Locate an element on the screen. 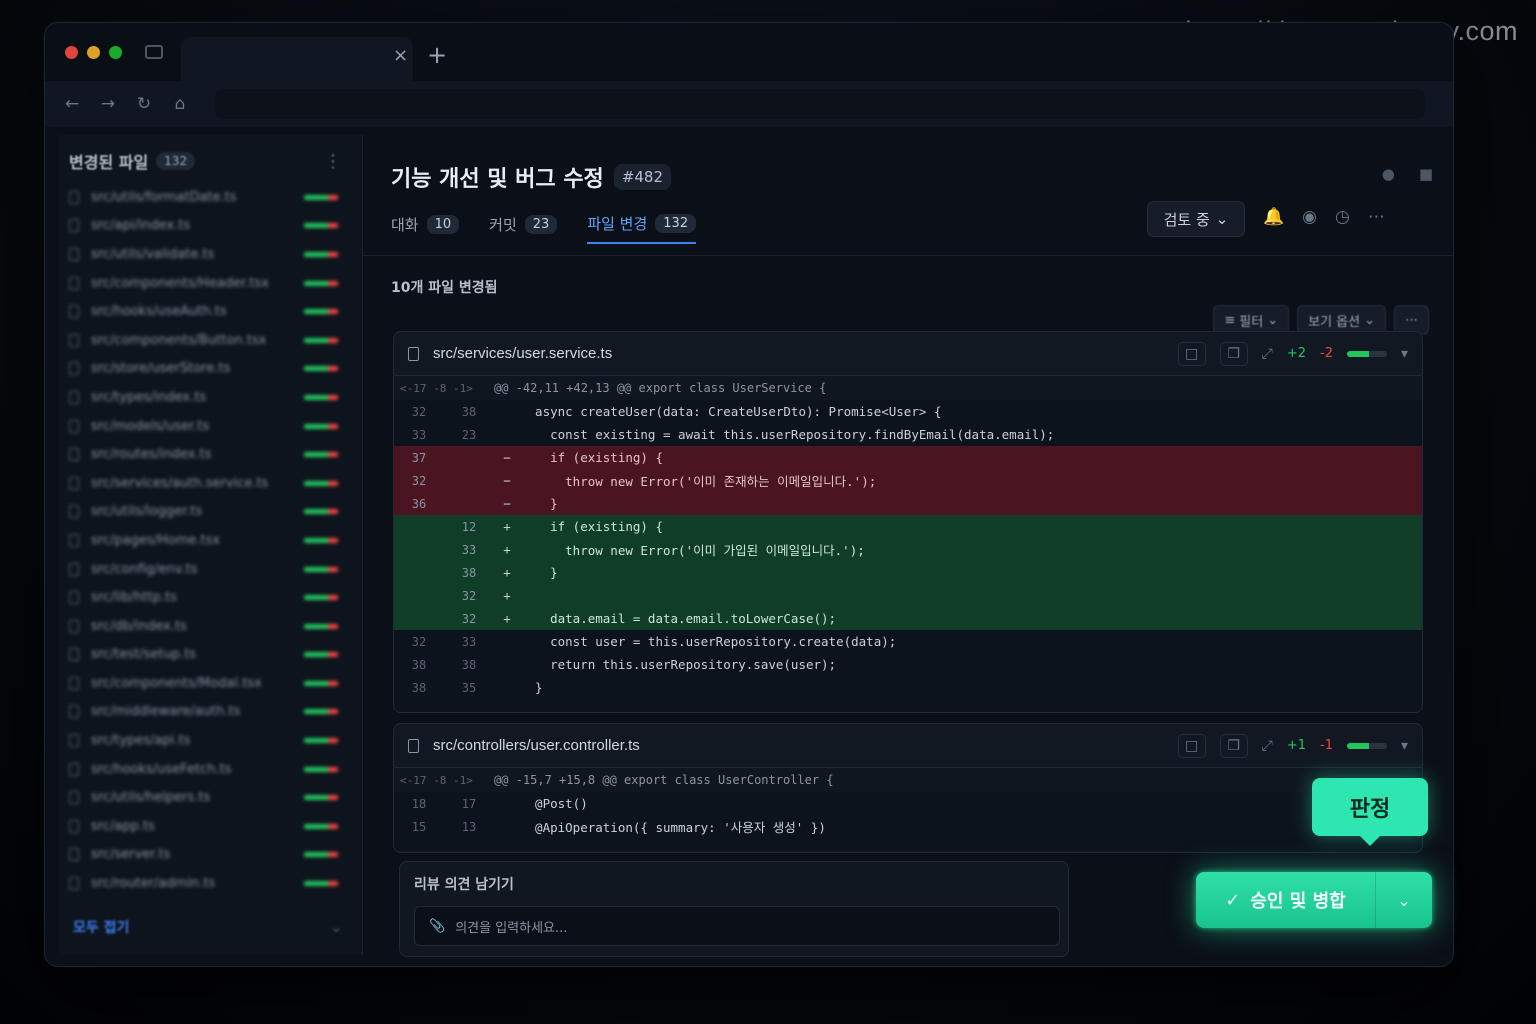  tab-close-icon: × is located at coordinates (400, 55).